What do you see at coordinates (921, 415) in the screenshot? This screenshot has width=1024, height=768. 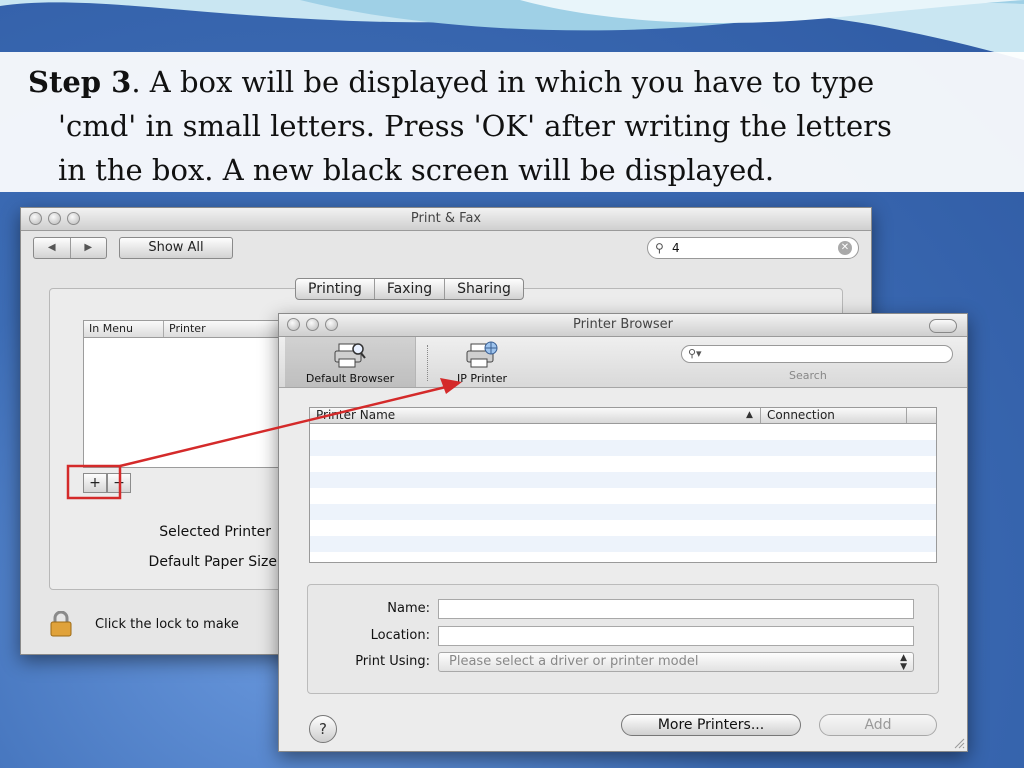 I see `column-spare` at bounding box center [921, 415].